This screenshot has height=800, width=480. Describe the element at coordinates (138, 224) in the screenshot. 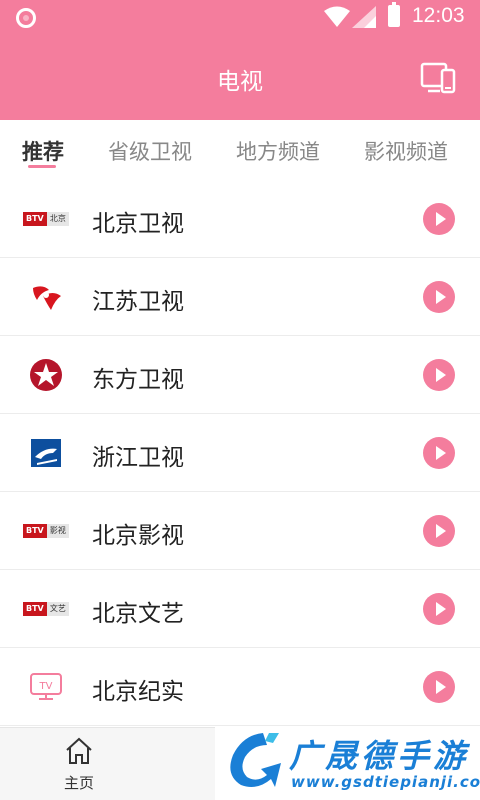

I see `channel-name: 北京卫视` at that location.